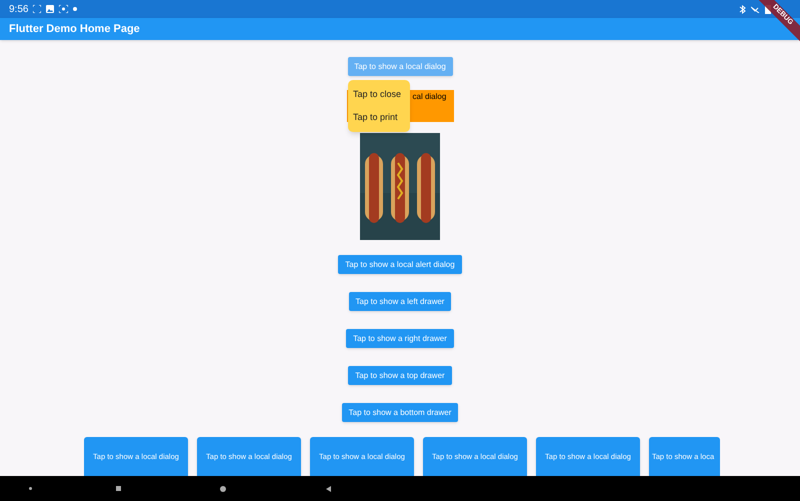  What do you see at coordinates (63, 9) in the screenshot?
I see `focus-icon` at bounding box center [63, 9].